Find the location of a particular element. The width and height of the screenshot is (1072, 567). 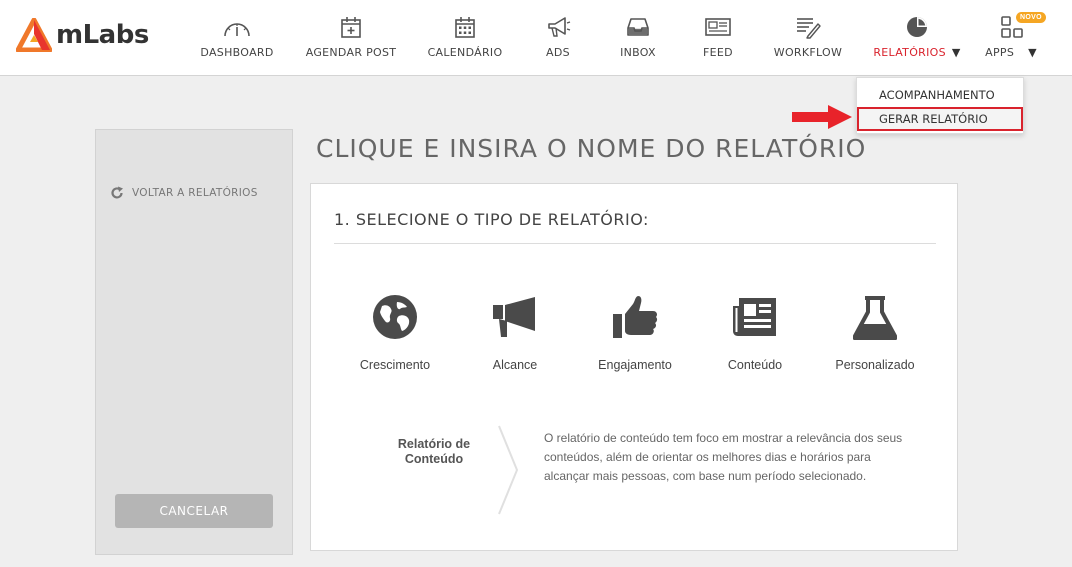

nav-dashboard: DASHBOARD is located at coordinates (237, 39).